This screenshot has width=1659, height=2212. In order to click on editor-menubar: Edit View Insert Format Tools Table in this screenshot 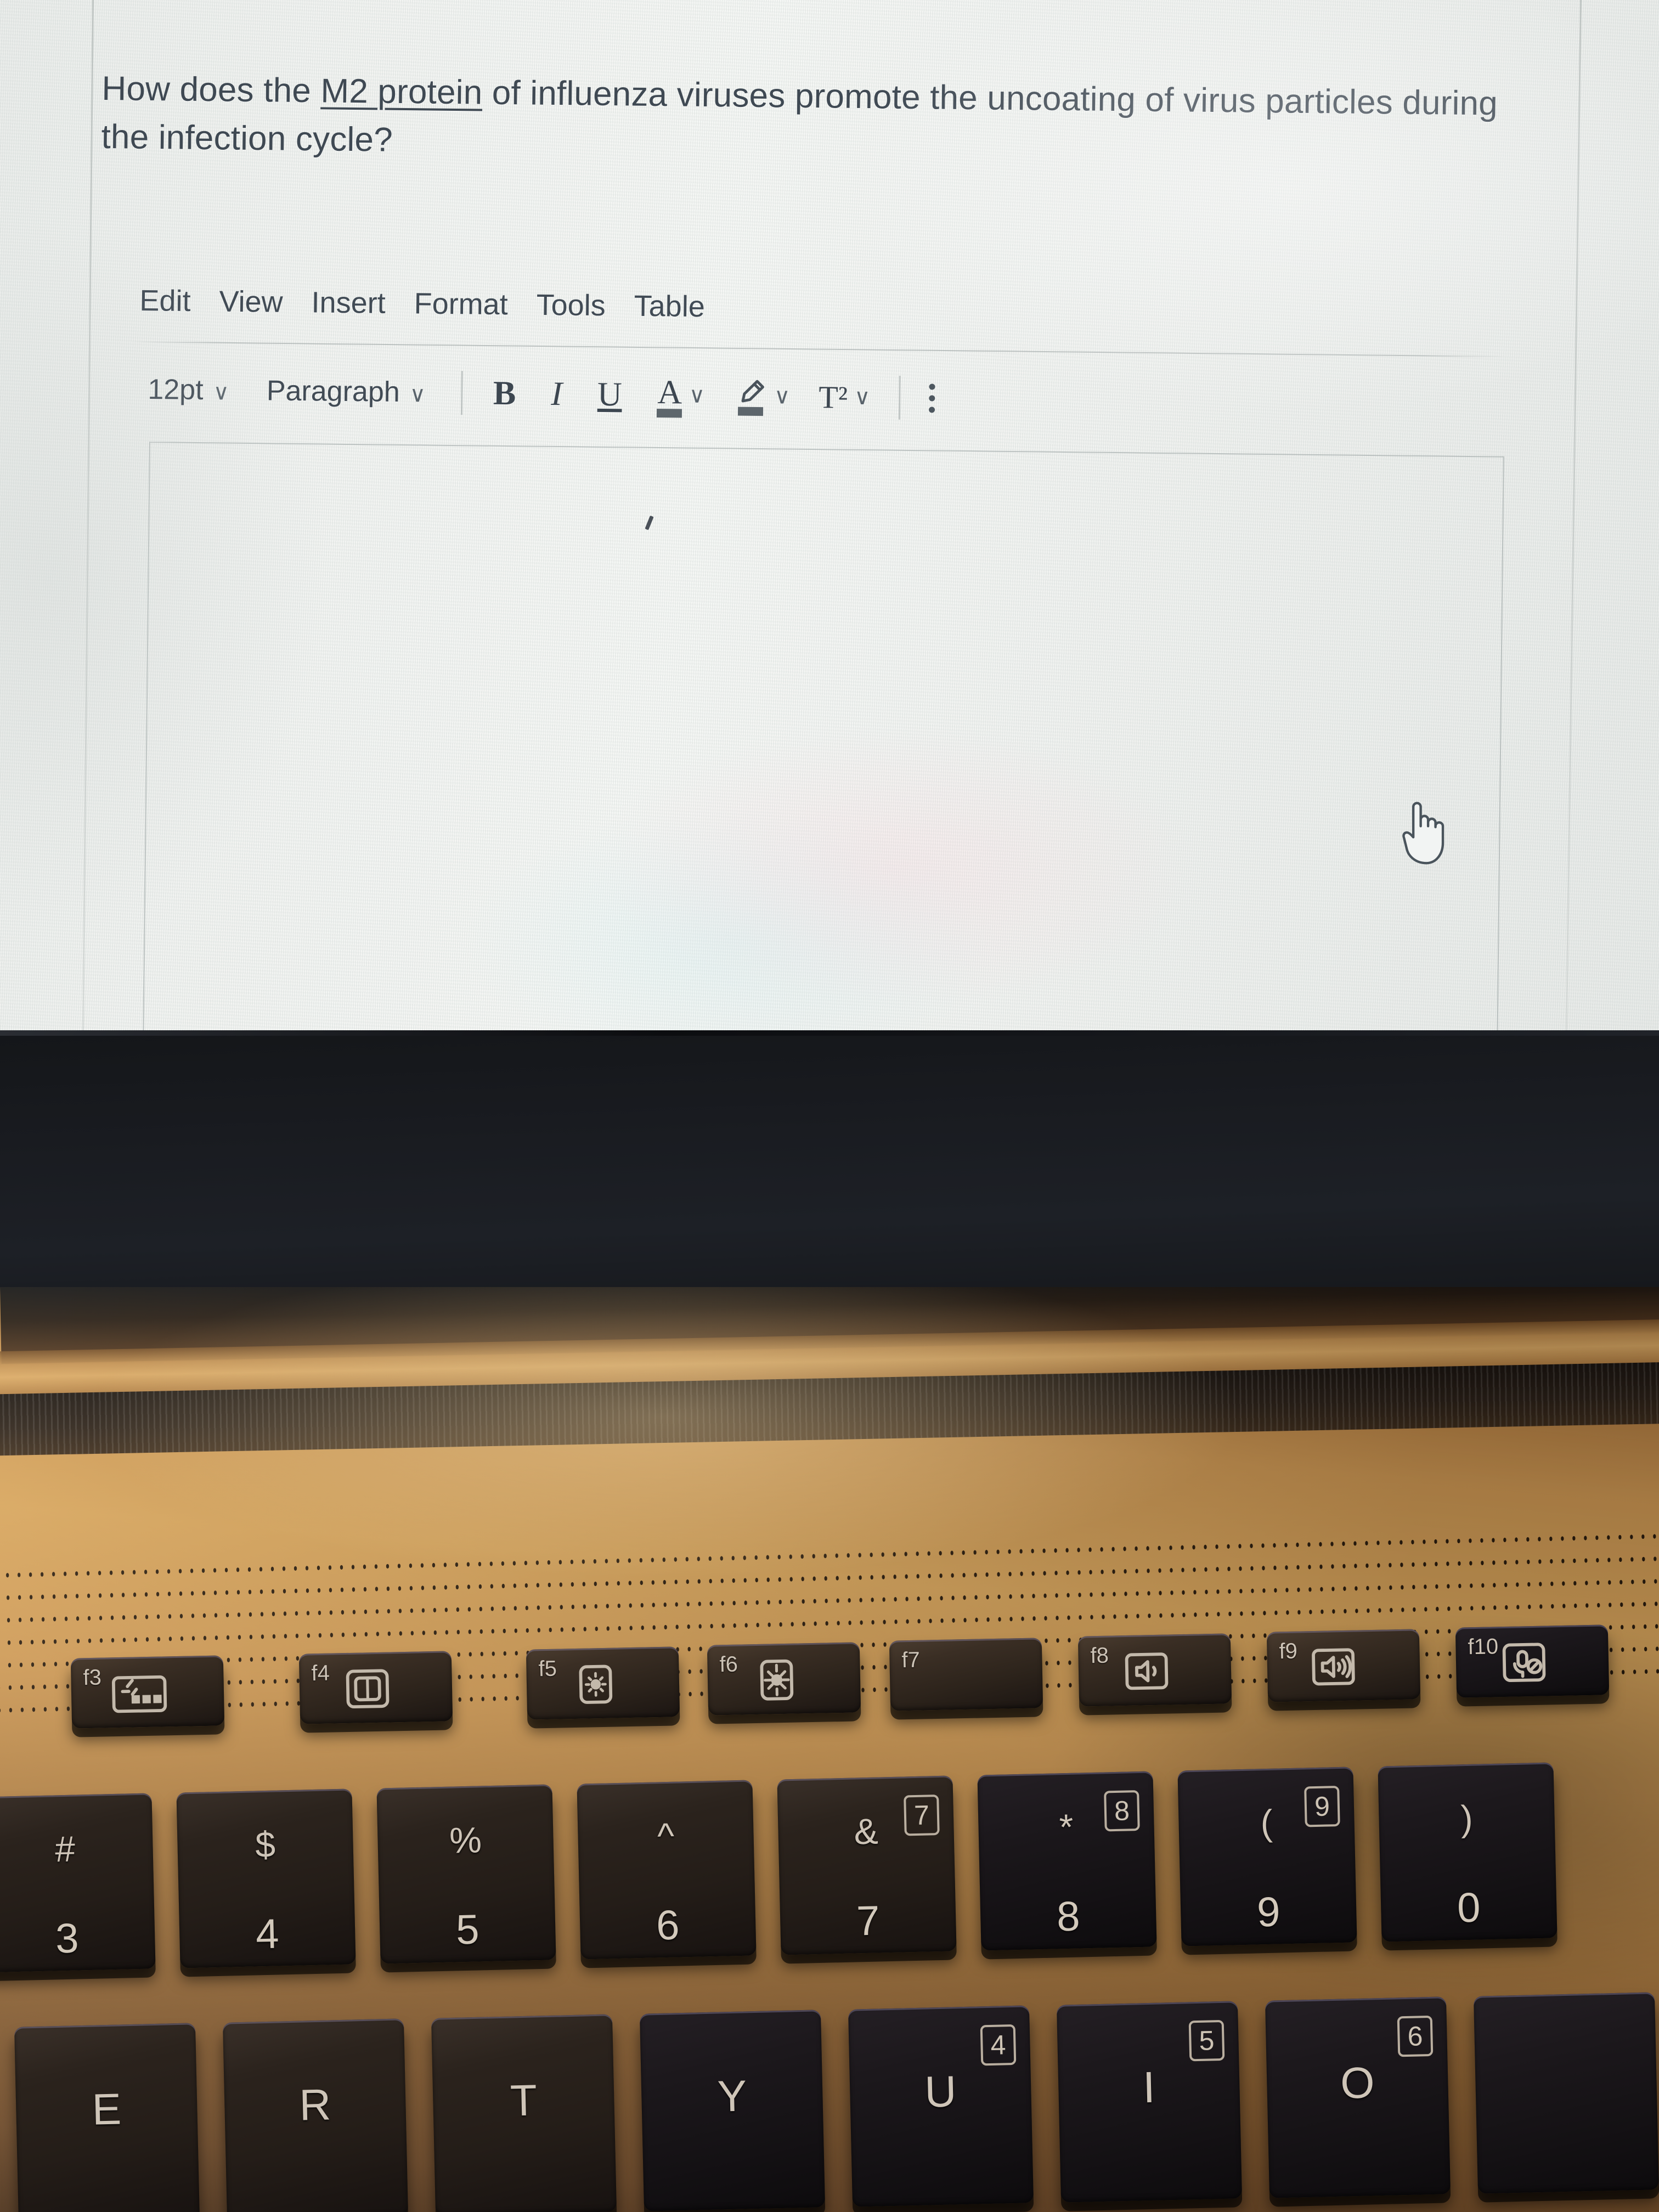, I will do `click(817, 308)`.